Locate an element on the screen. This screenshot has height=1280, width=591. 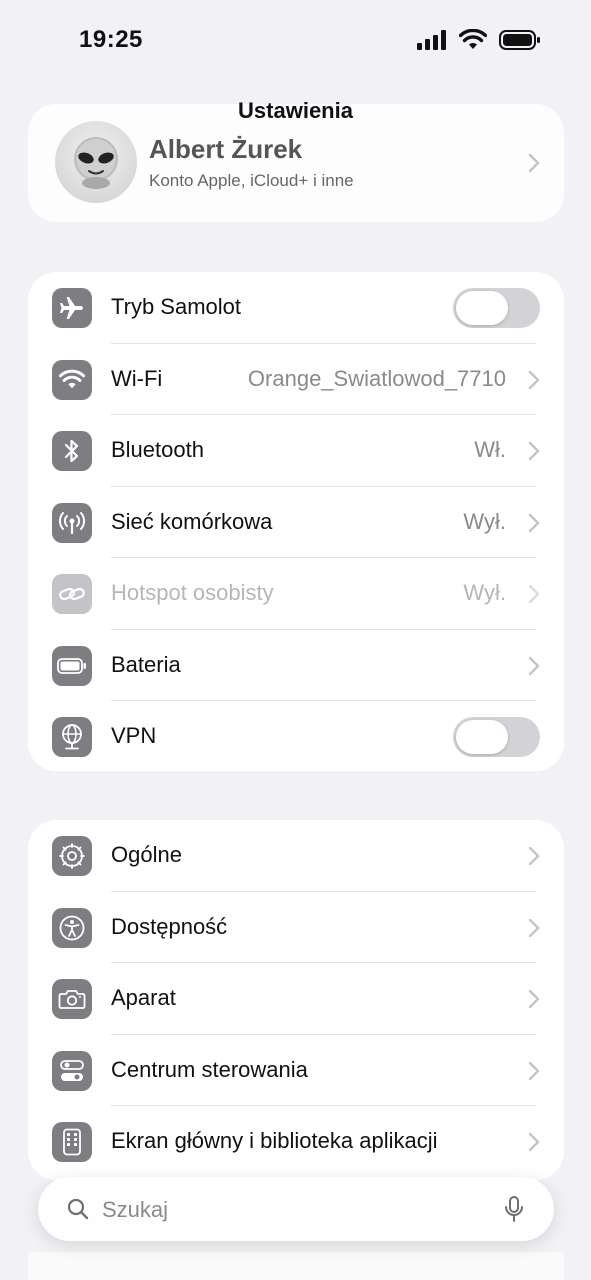
row-label: Bluetooth is located at coordinates (157, 449).